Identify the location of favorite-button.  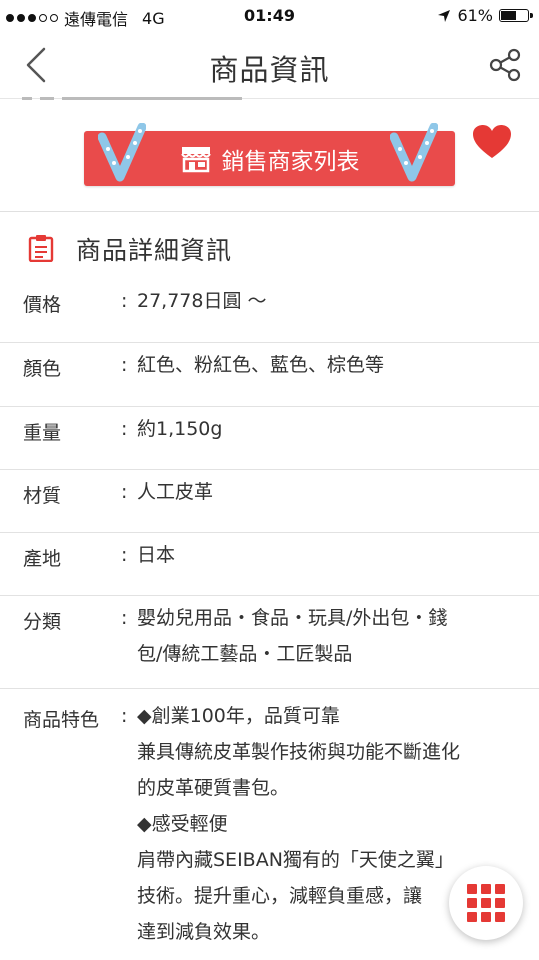
(492, 142).